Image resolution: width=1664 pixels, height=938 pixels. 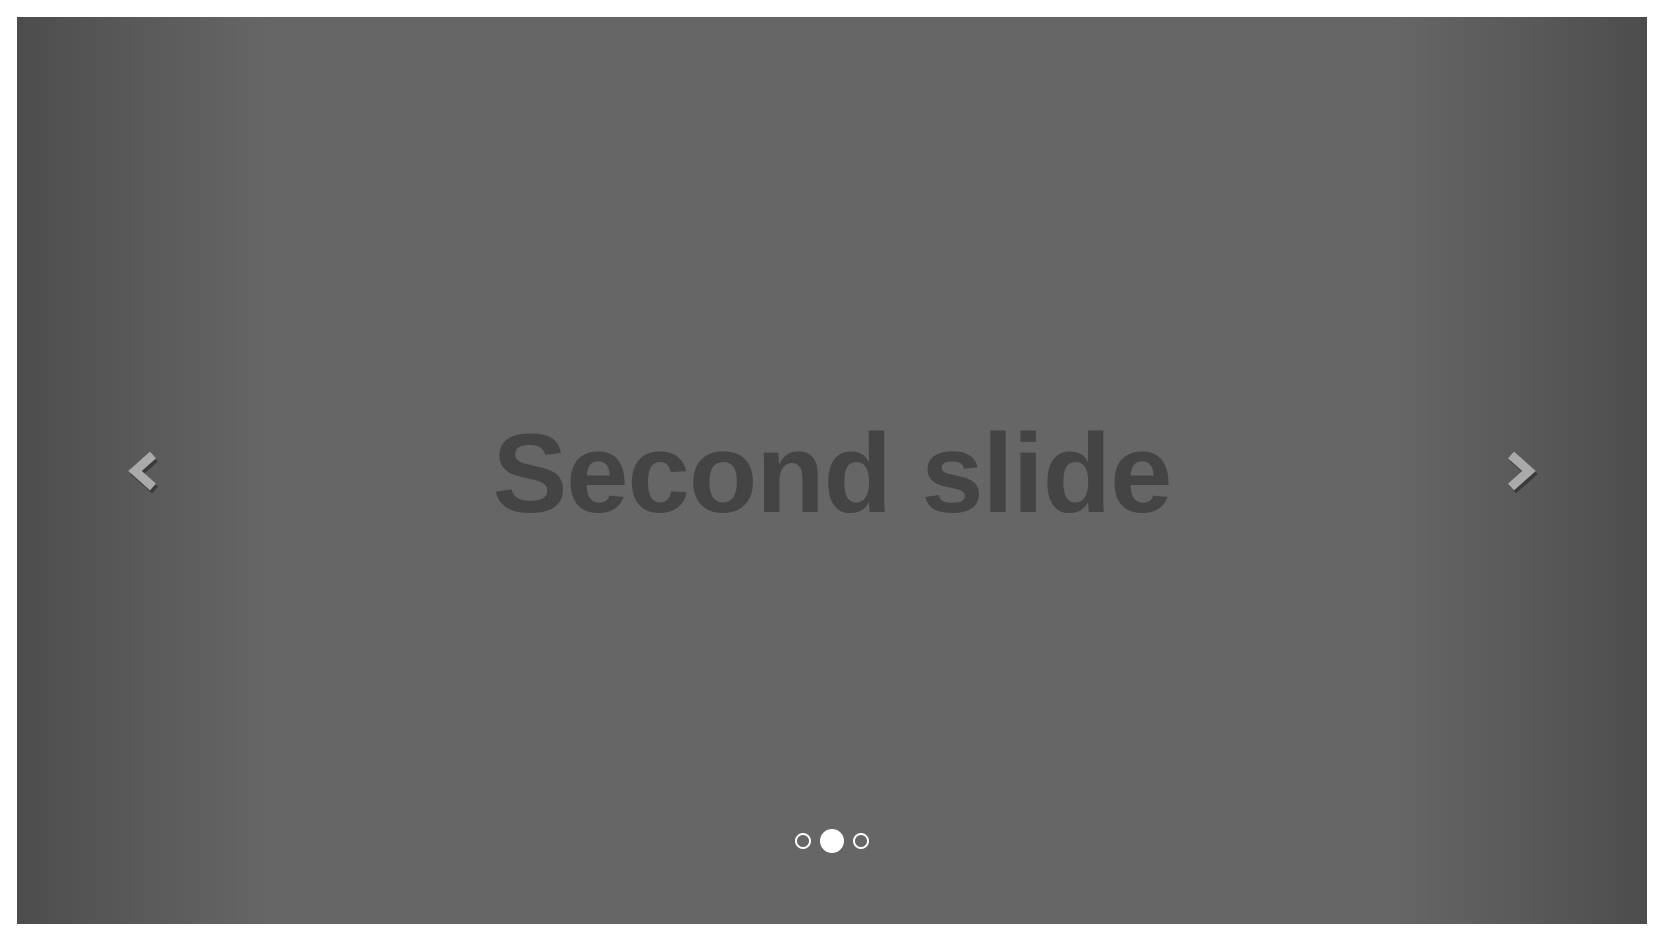 I want to click on chevron-left-icon, so click(x=143, y=472).